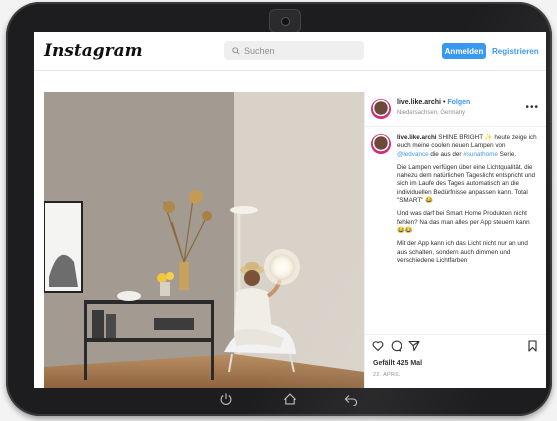 The height and width of the screenshot is (421, 557). Describe the element at coordinates (413, 154) in the screenshot. I see `mention-link: @ledvance` at that location.